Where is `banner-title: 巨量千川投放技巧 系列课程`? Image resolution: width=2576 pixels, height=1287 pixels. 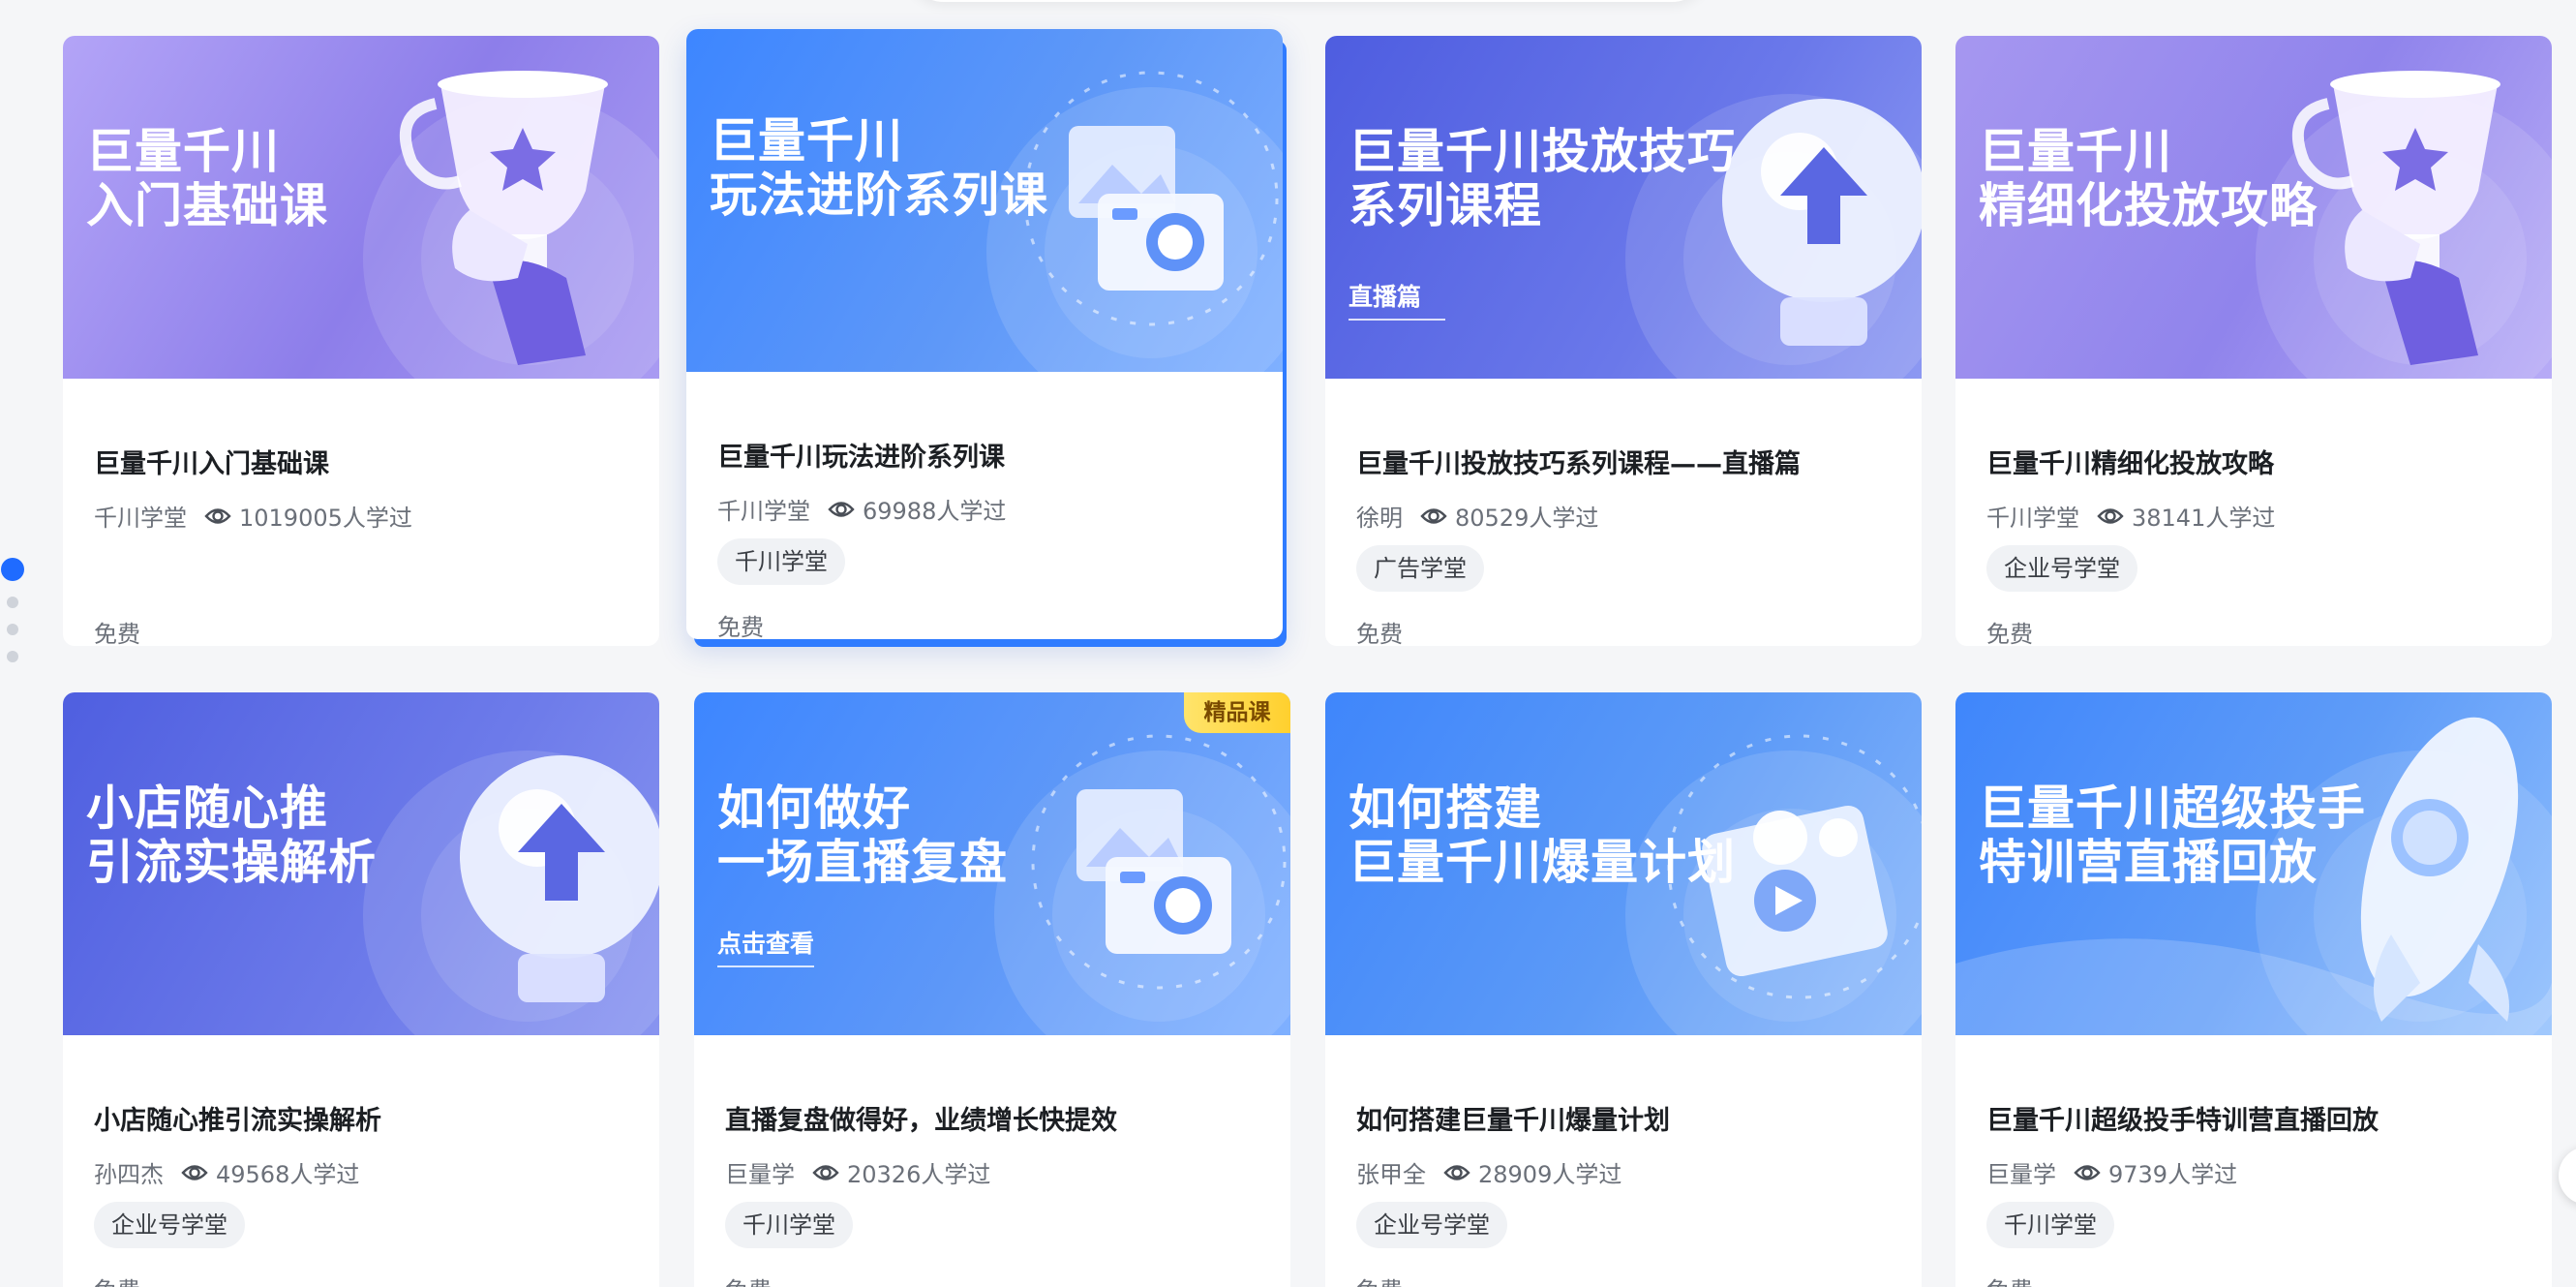 banner-title: 巨量千川投放技巧 系列课程 is located at coordinates (1543, 178).